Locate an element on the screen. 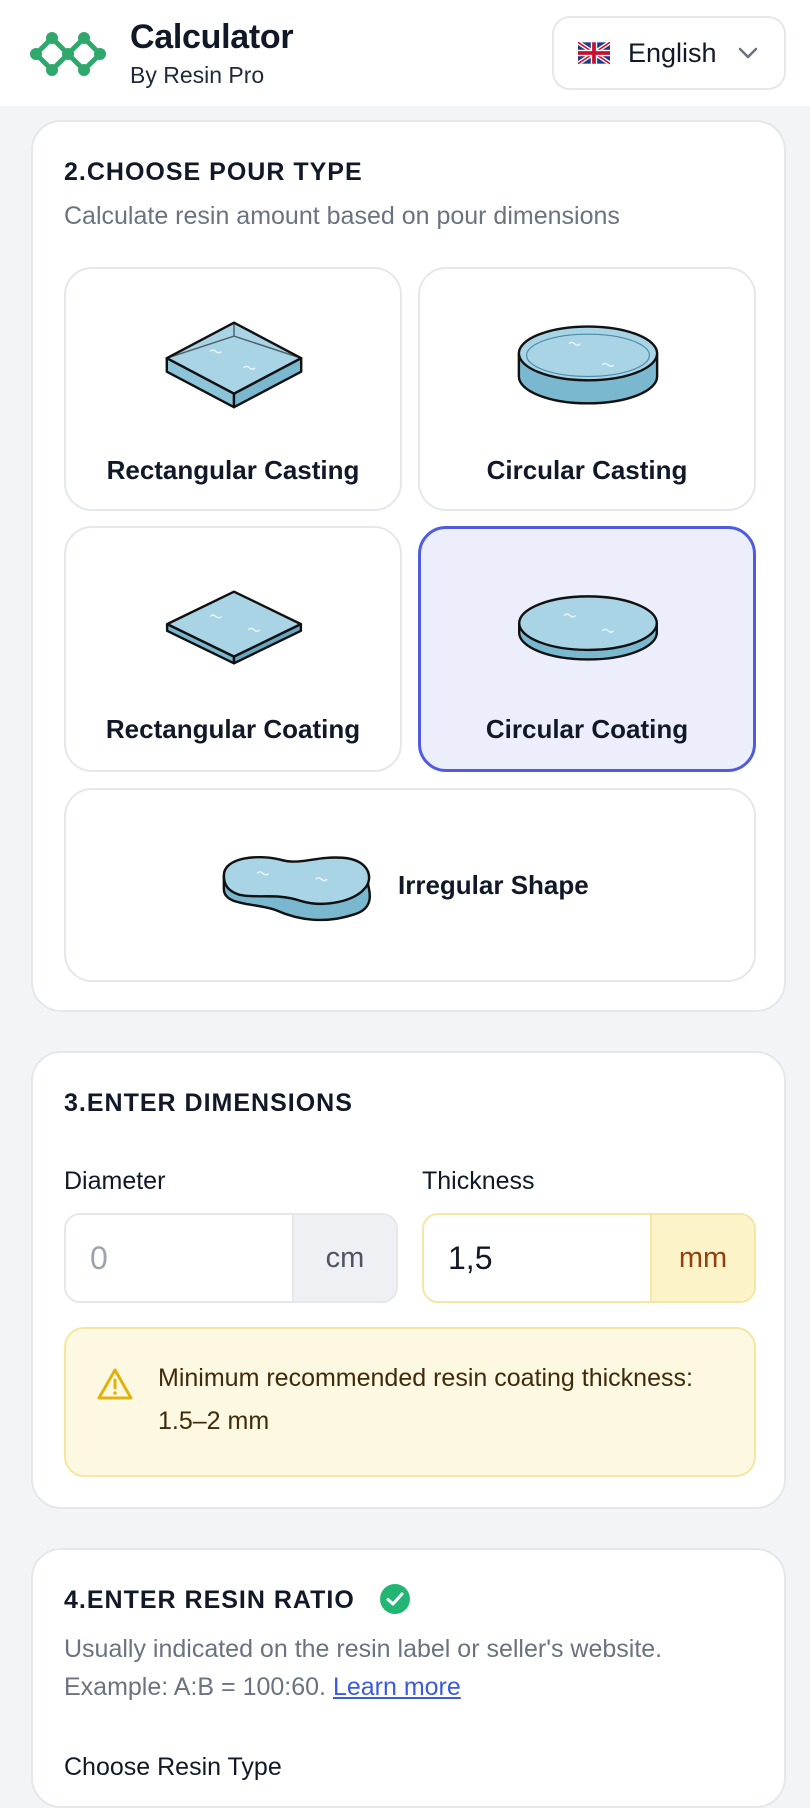 The image size is (810, 1808). option-rectangular-casting: Rectangular Casting is located at coordinates (233, 389).